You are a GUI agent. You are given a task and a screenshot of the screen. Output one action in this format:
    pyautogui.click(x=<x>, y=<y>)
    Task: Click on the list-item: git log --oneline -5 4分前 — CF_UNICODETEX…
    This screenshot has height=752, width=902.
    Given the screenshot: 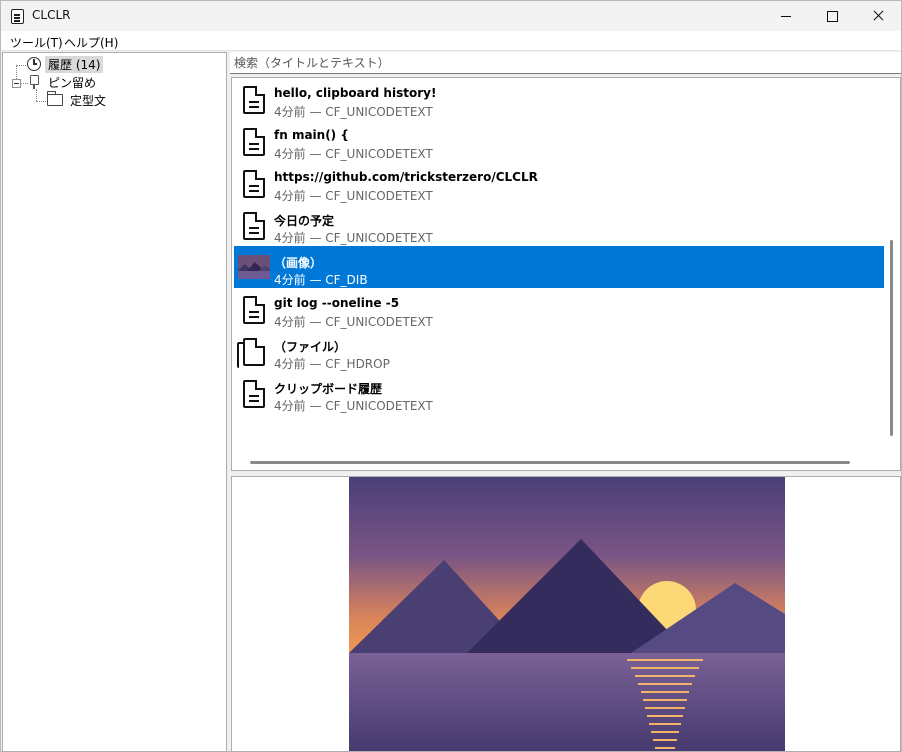 What is the action you would take?
    pyautogui.click(x=559, y=309)
    